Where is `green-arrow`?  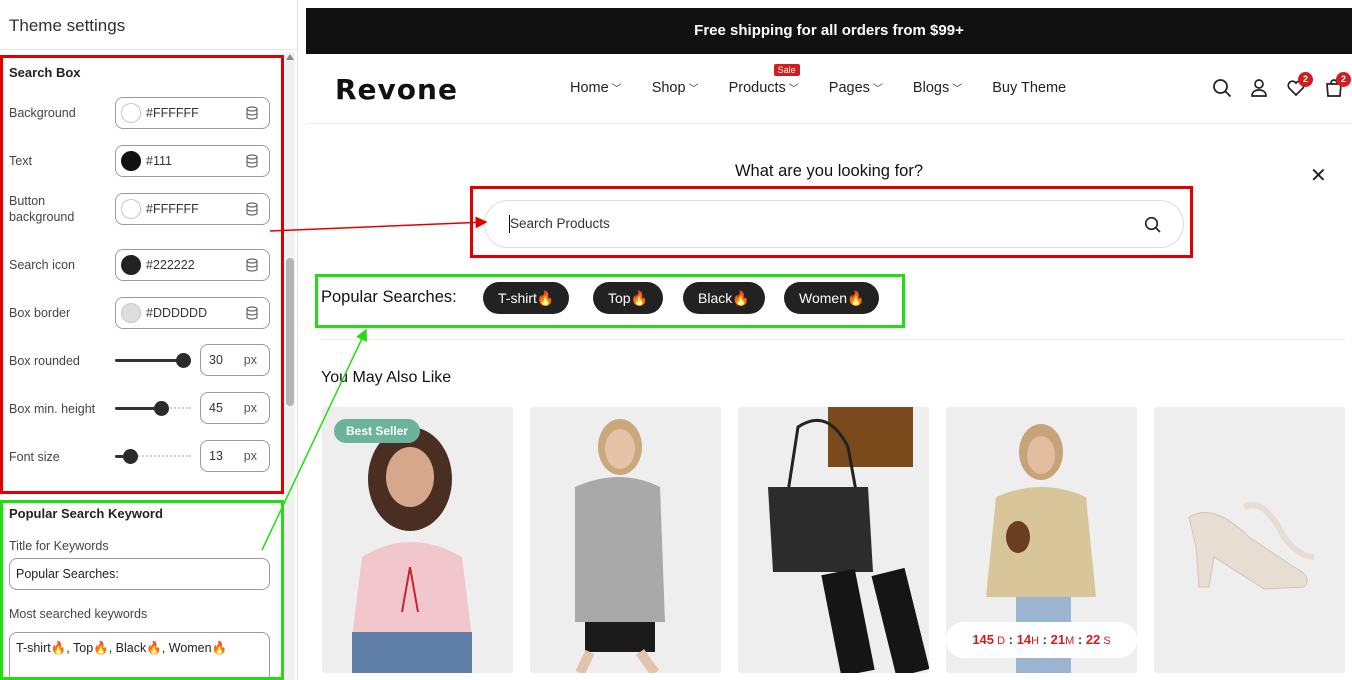
green-arrow is located at coordinates (314, 439).